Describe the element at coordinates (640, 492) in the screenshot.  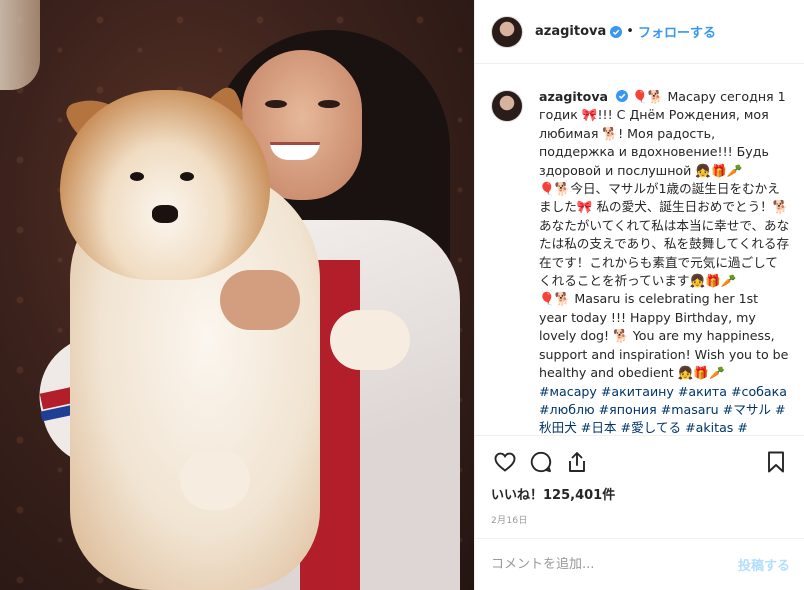
I see `likes-count: いいね！125,401件` at that location.